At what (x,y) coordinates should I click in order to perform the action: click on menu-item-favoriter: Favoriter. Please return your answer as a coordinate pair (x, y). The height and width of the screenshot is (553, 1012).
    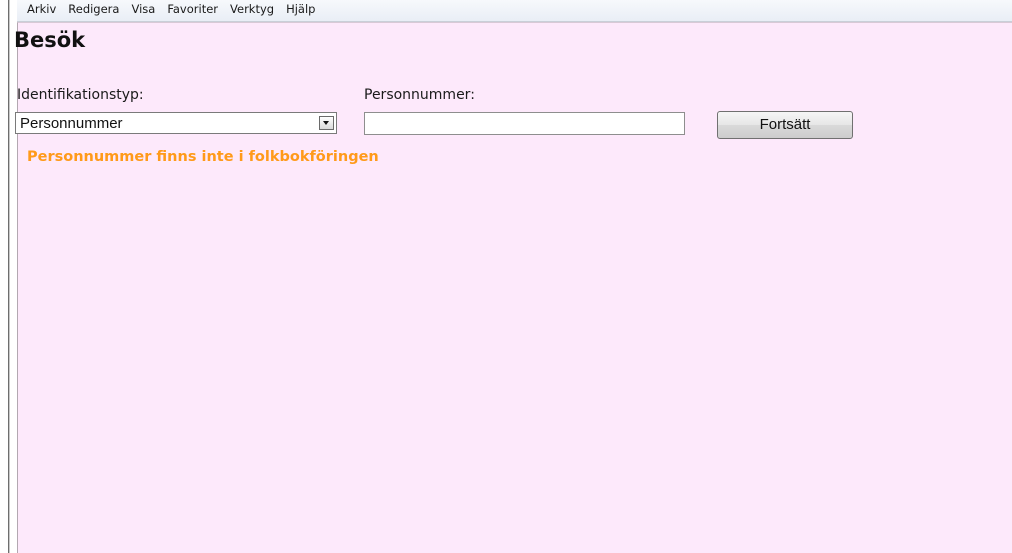
    Looking at the image, I should click on (192, 9).